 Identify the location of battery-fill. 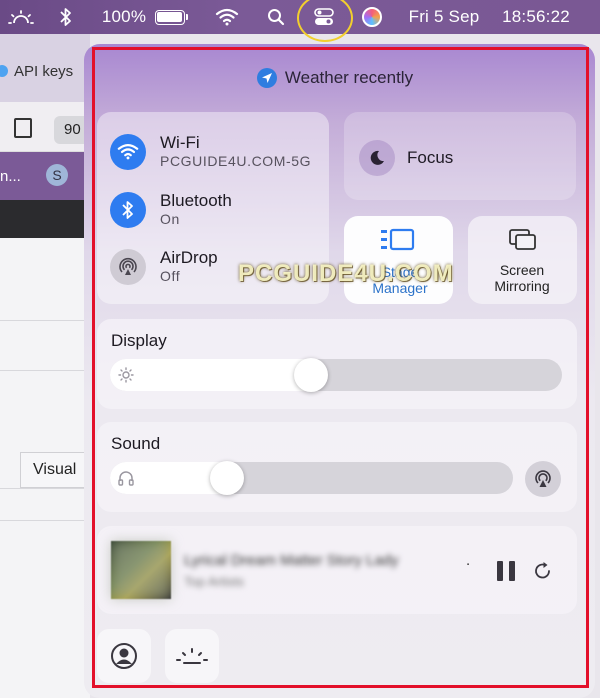
(169, 17).